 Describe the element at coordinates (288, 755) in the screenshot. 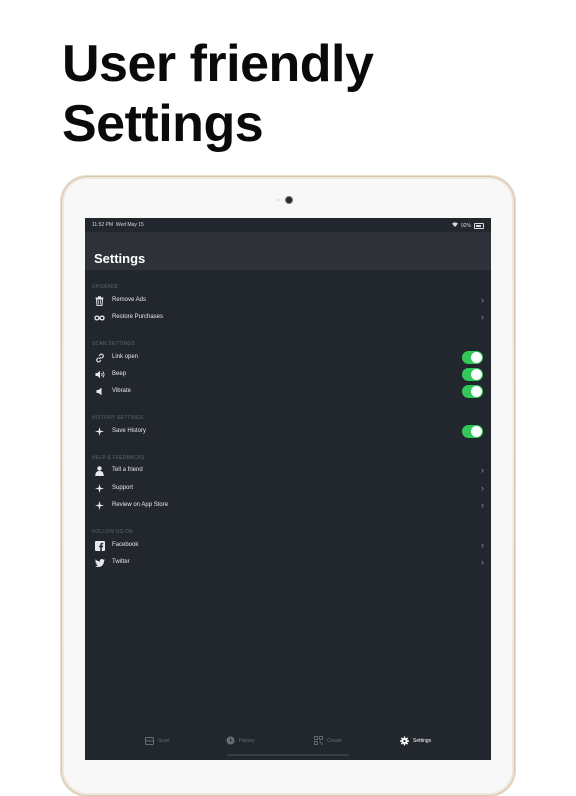

I see `home-indicator` at that location.